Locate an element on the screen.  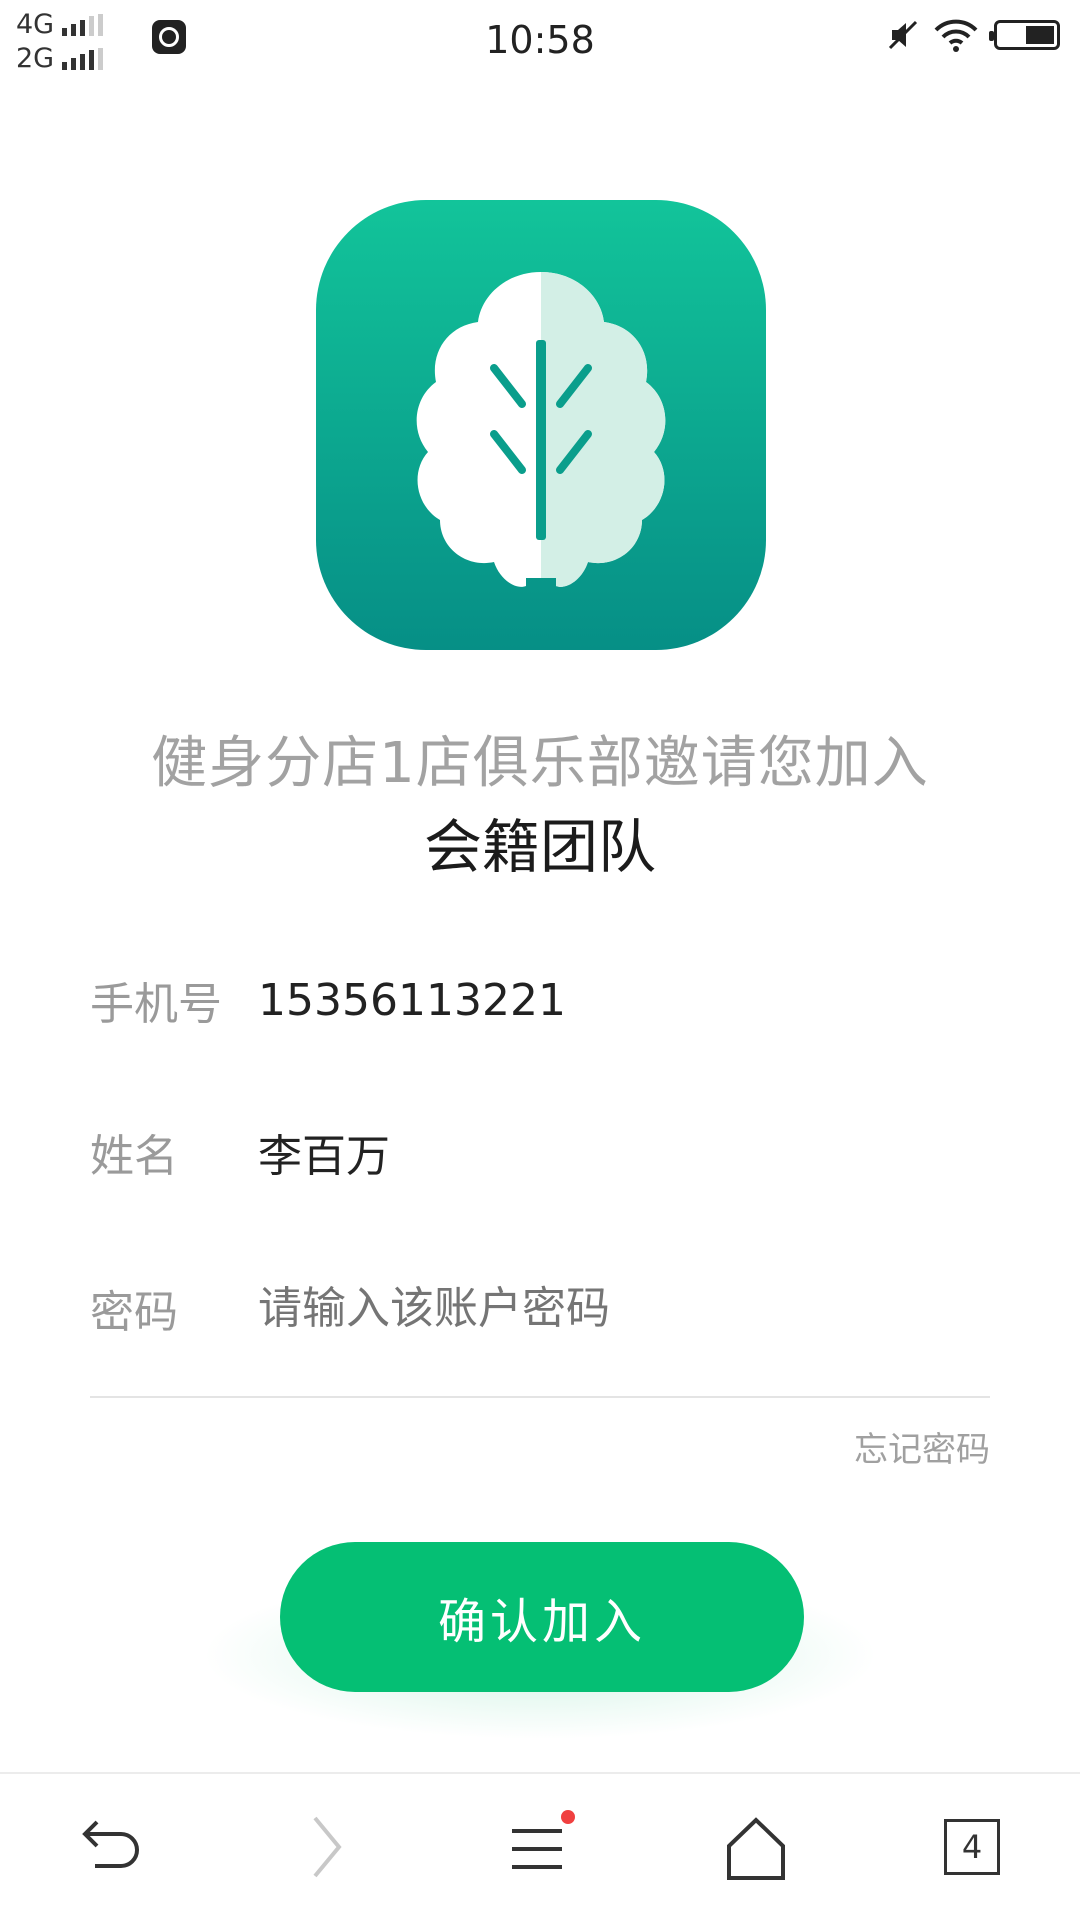
club-logo is located at coordinates (541, 425).